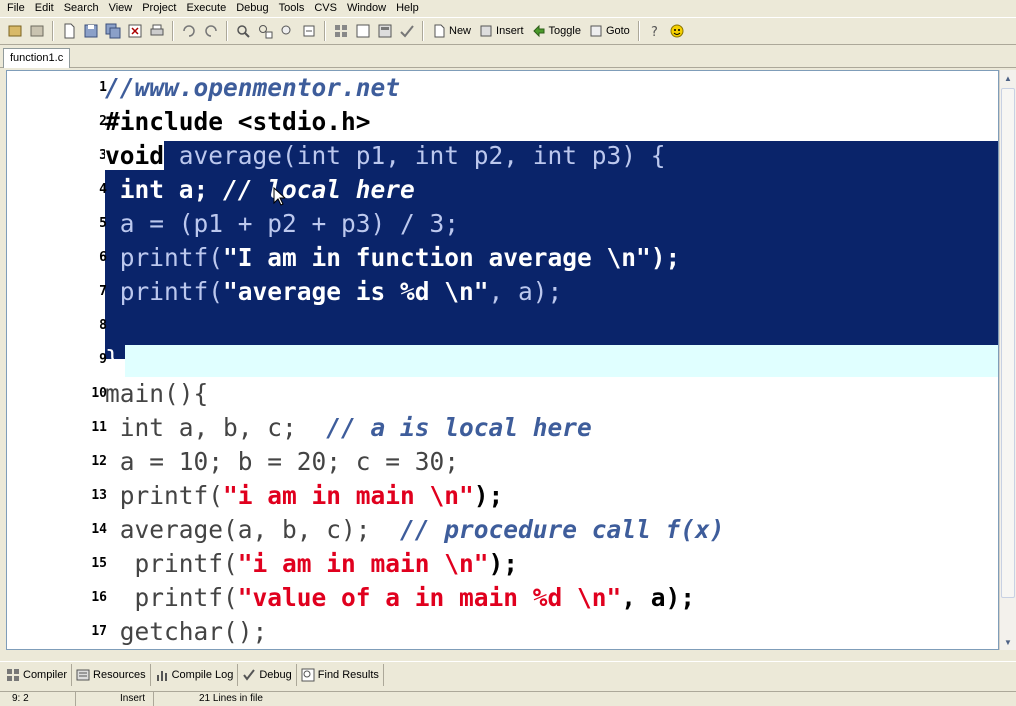 This screenshot has width=1016, height=706. Describe the element at coordinates (103, 291) in the screenshot. I see `line-number: 7` at that location.